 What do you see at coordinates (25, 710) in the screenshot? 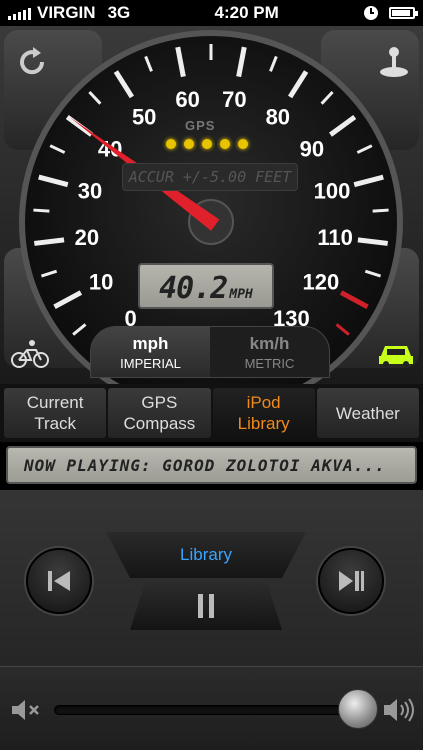
I see `mute-icon` at bounding box center [25, 710].